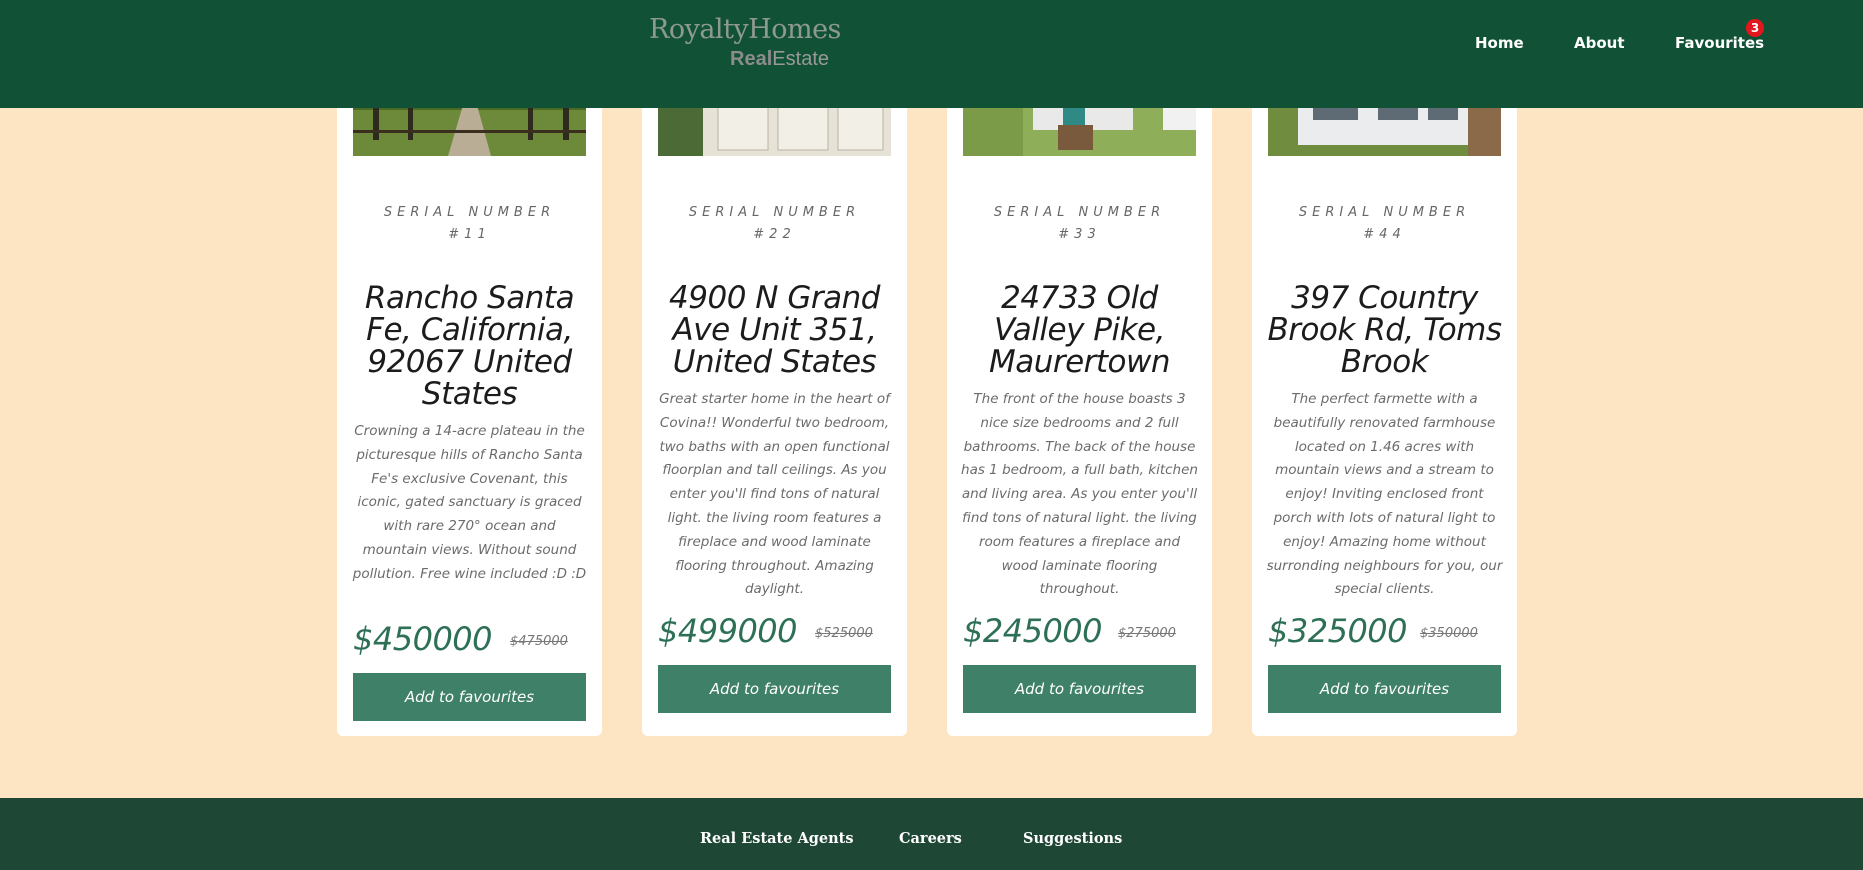 The image size is (1863, 870). What do you see at coordinates (1449, 633) in the screenshot?
I see `old-price: $350000` at bounding box center [1449, 633].